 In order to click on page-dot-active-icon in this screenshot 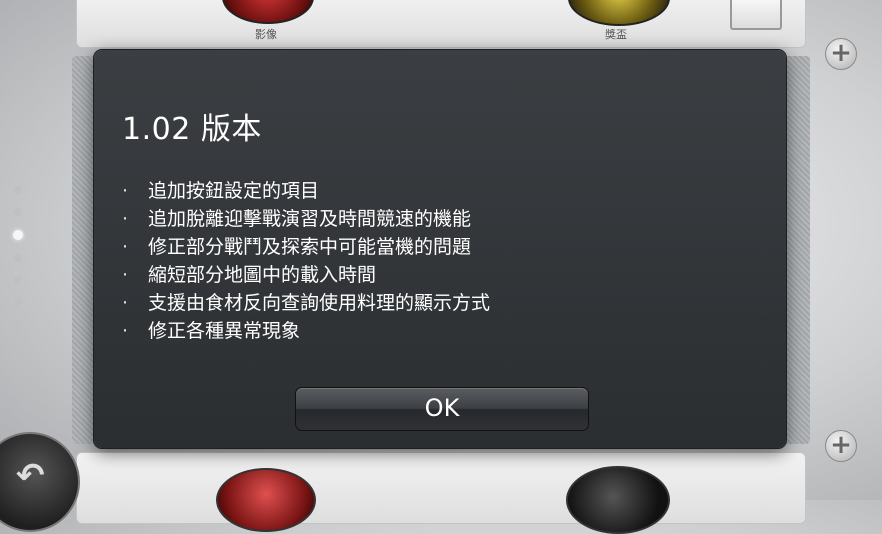, I will do `click(18, 235)`.